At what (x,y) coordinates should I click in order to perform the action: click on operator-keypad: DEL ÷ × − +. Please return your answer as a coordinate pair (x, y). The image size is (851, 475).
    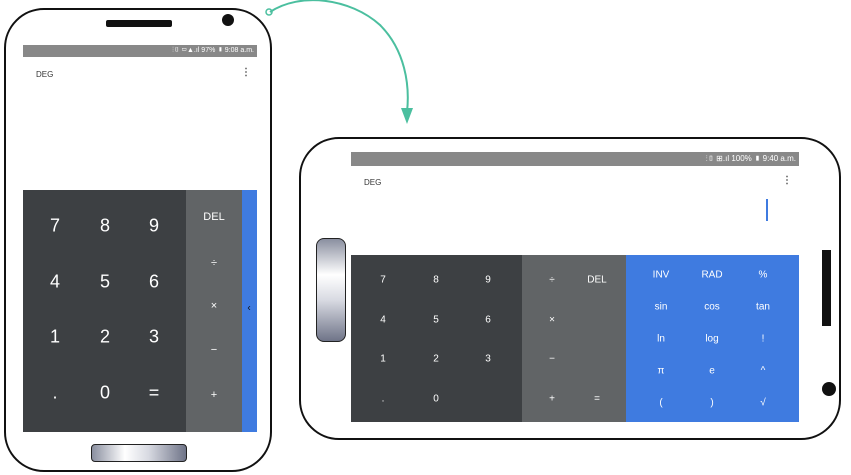
    Looking at the image, I should click on (214, 311).